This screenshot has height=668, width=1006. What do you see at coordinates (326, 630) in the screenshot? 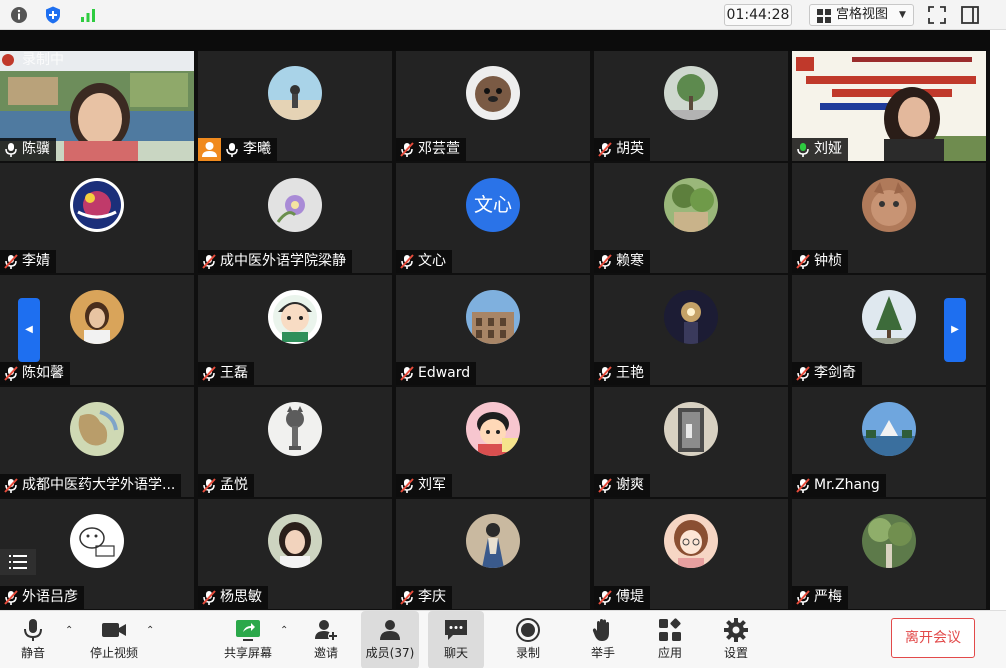
I see `add-user-icon` at bounding box center [326, 630].